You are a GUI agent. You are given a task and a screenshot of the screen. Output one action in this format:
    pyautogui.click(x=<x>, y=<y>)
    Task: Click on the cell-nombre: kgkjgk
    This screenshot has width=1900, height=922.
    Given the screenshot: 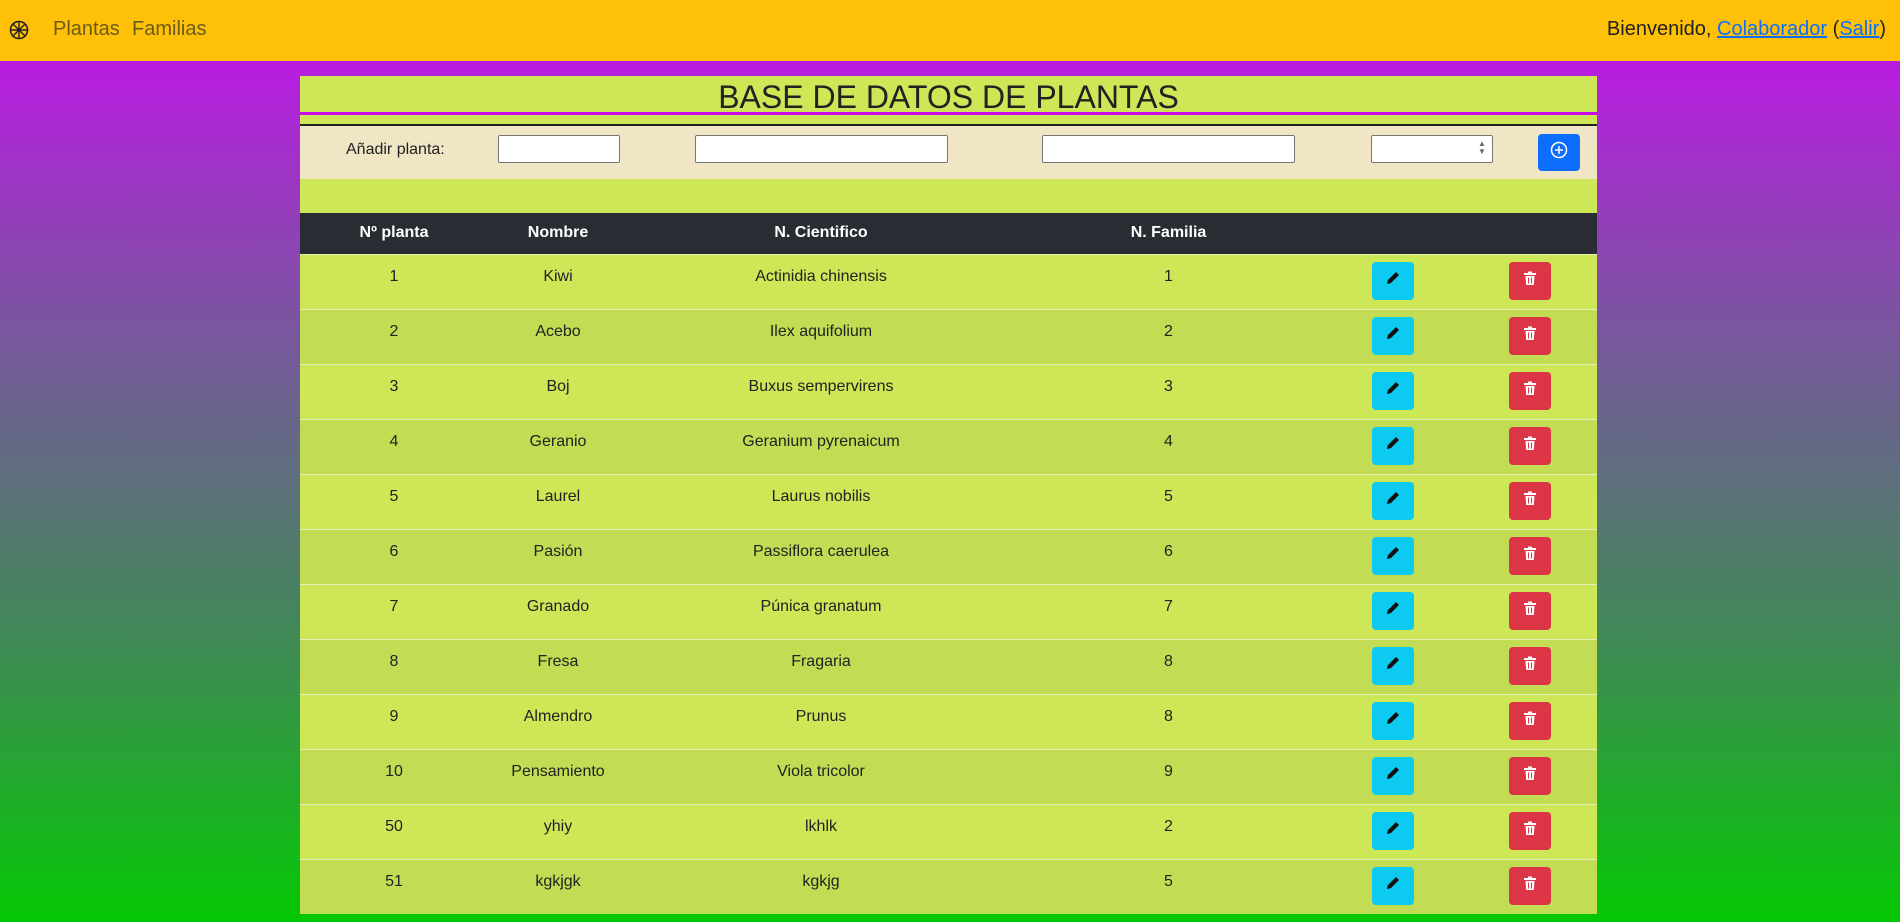 What is the action you would take?
    pyautogui.click(x=558, y=881)
    